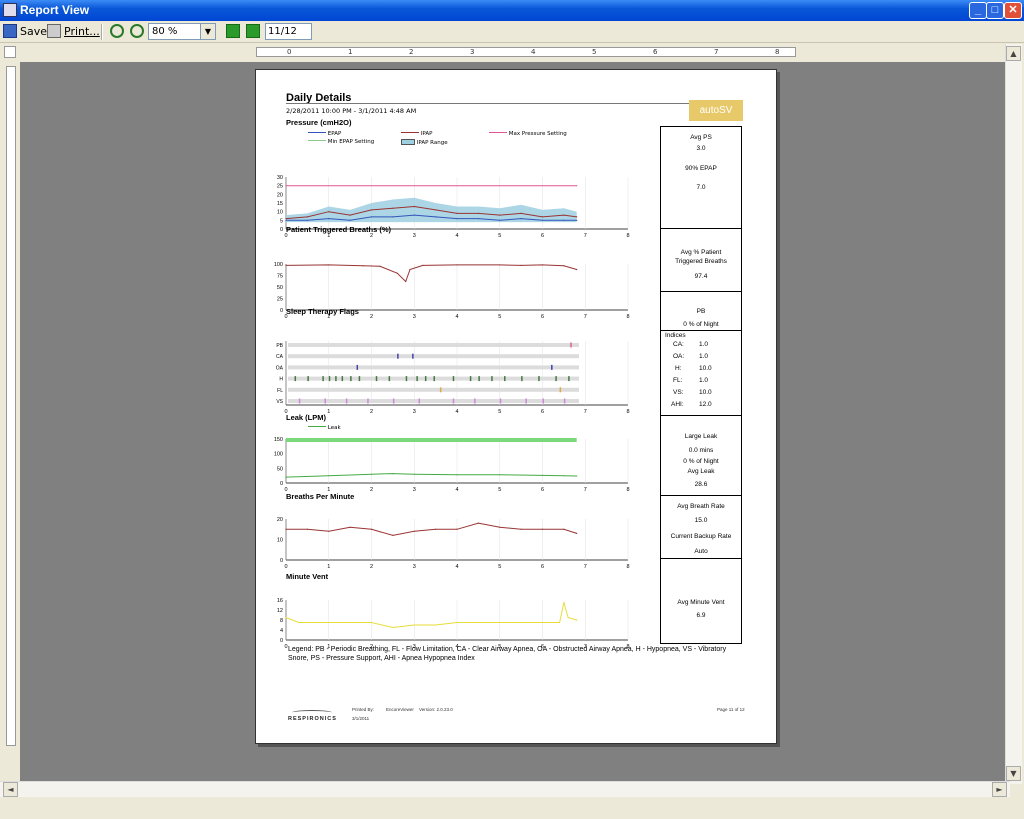 This screenshot has height=819, width=1024. Describe the element at coordinates (678, 392) in the screenshot. I see `index-vs-label: VS:` at that location.